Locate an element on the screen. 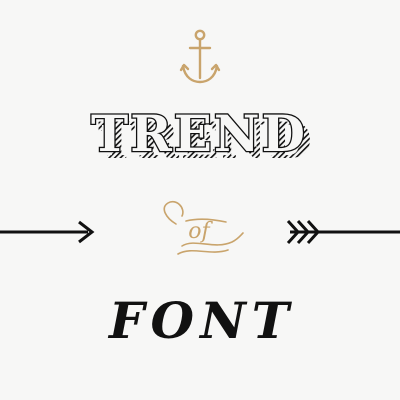 This screenshot has width=400, height=400. arrow-right-icon is located at coordinates (47, 232).